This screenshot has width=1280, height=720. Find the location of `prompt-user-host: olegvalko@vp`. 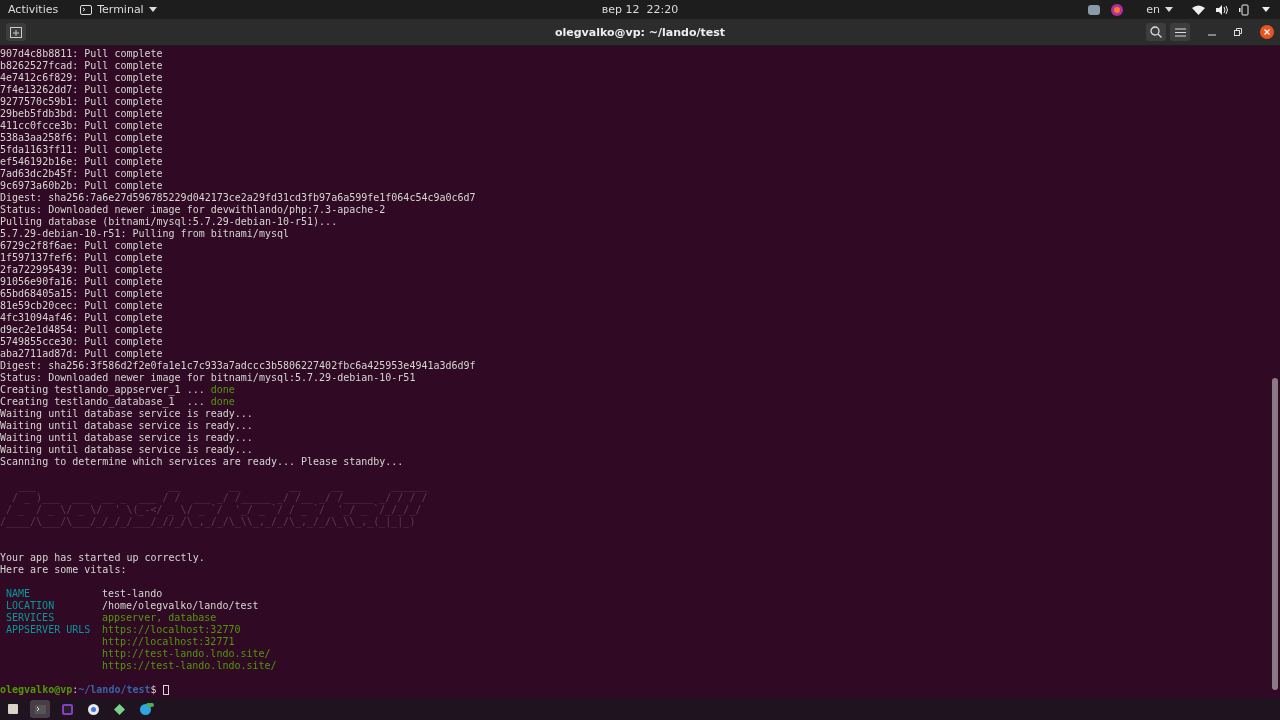

prompt-user-host: olegvalko@vp is located at coordinates (36, 690).